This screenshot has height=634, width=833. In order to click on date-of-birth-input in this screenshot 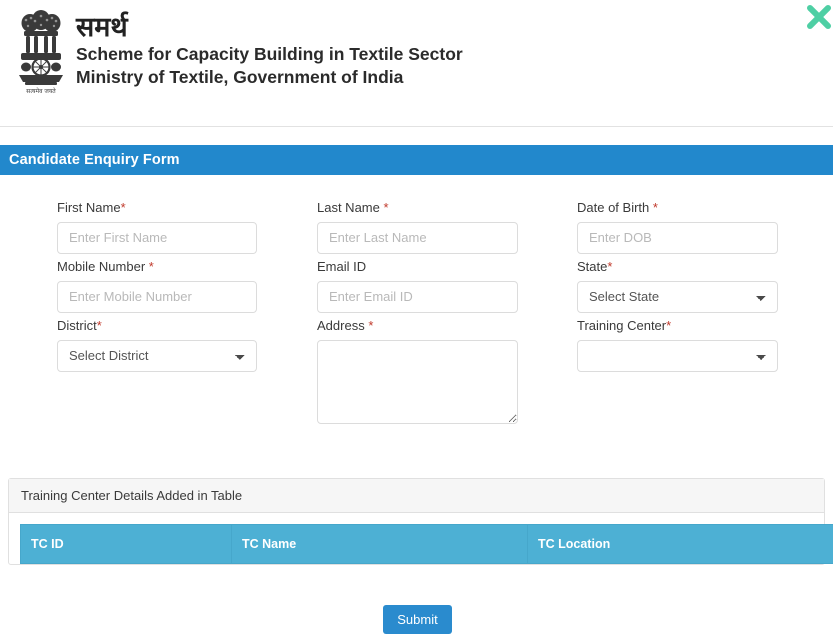, I will do `click(677, 238)`.